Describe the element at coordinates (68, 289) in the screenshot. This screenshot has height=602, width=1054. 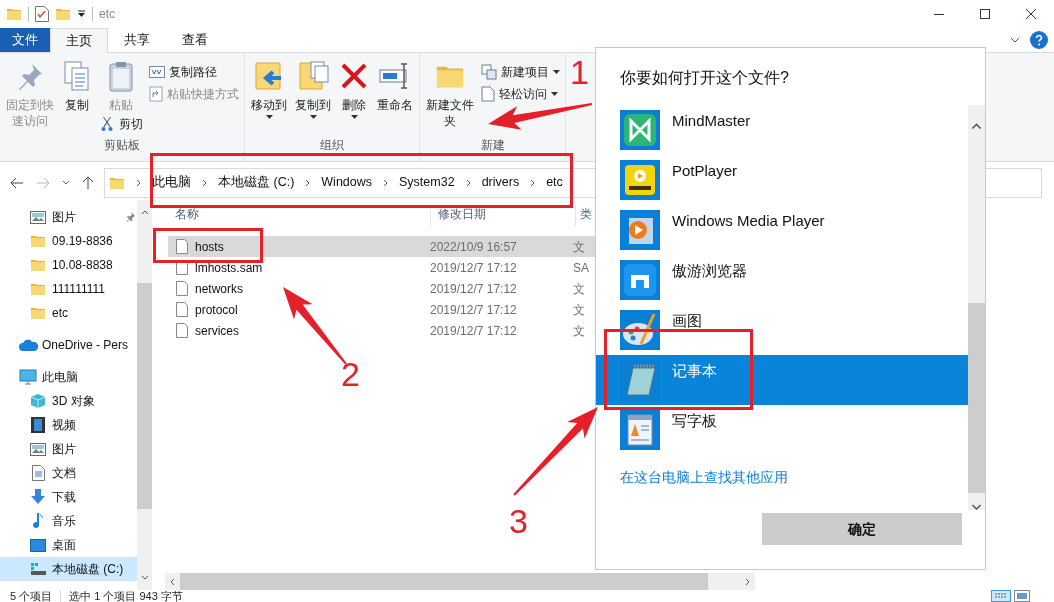
I see `nav-item: 111111111` at that location.